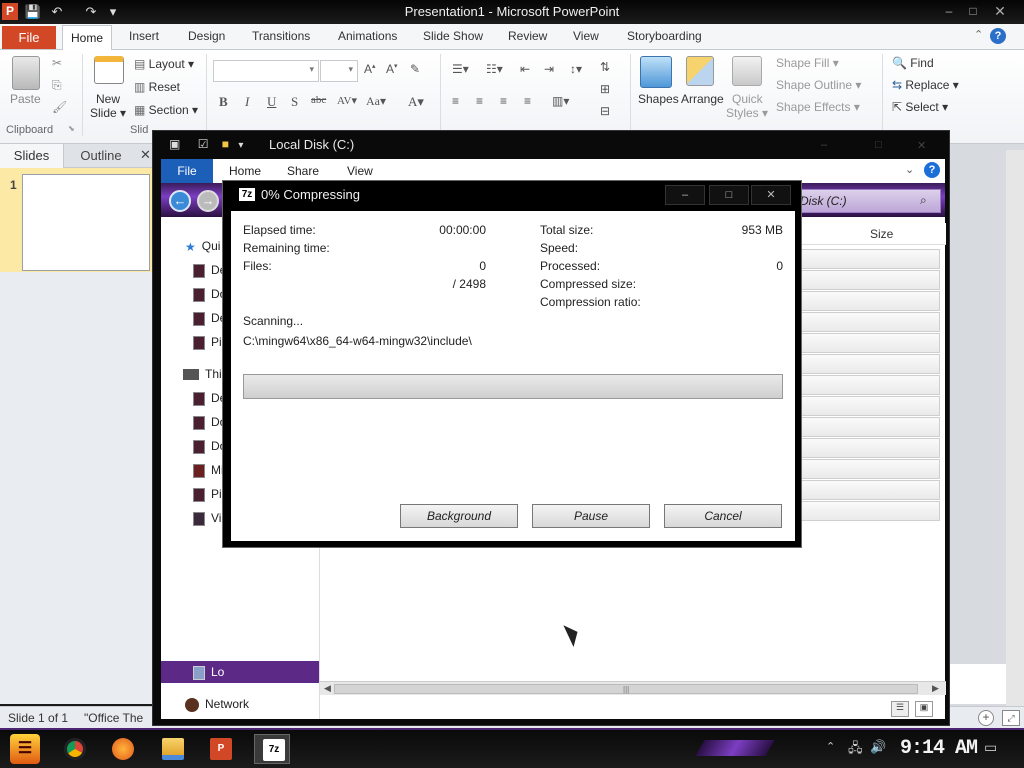  Describe the element at coordinates (855, 750) in the screenshot. I see `network-tray-icon: 🖧` at that location.